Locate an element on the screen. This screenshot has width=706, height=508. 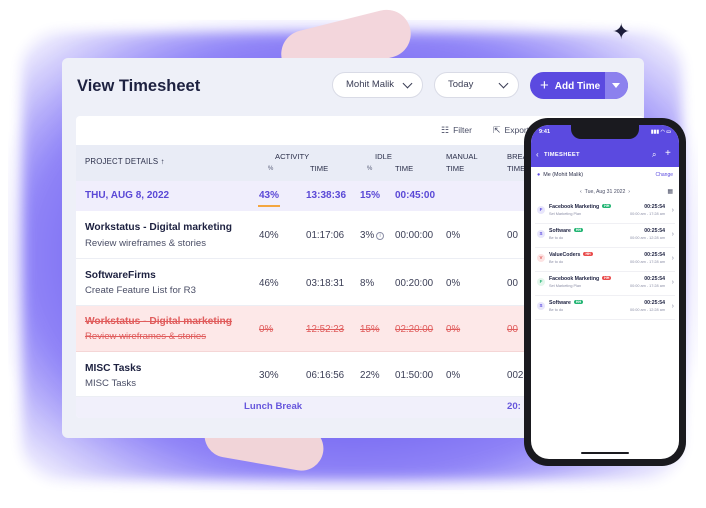
project-name: Workstatus - Digital marketing is located at coordinates (158, 321).